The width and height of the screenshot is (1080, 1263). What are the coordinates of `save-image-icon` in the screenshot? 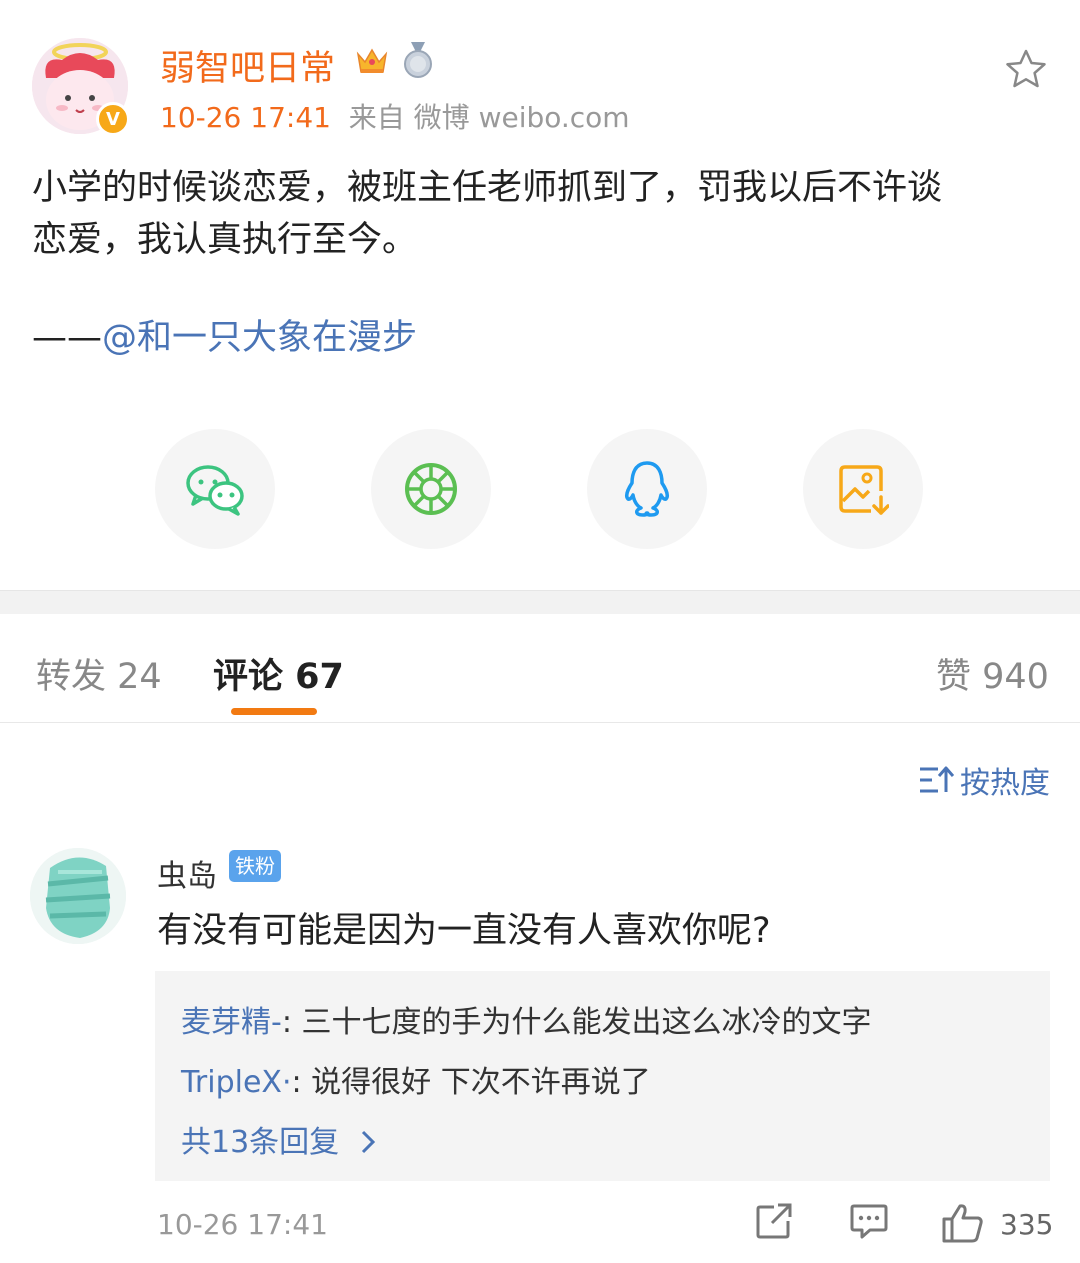 It's located at (864, 490).